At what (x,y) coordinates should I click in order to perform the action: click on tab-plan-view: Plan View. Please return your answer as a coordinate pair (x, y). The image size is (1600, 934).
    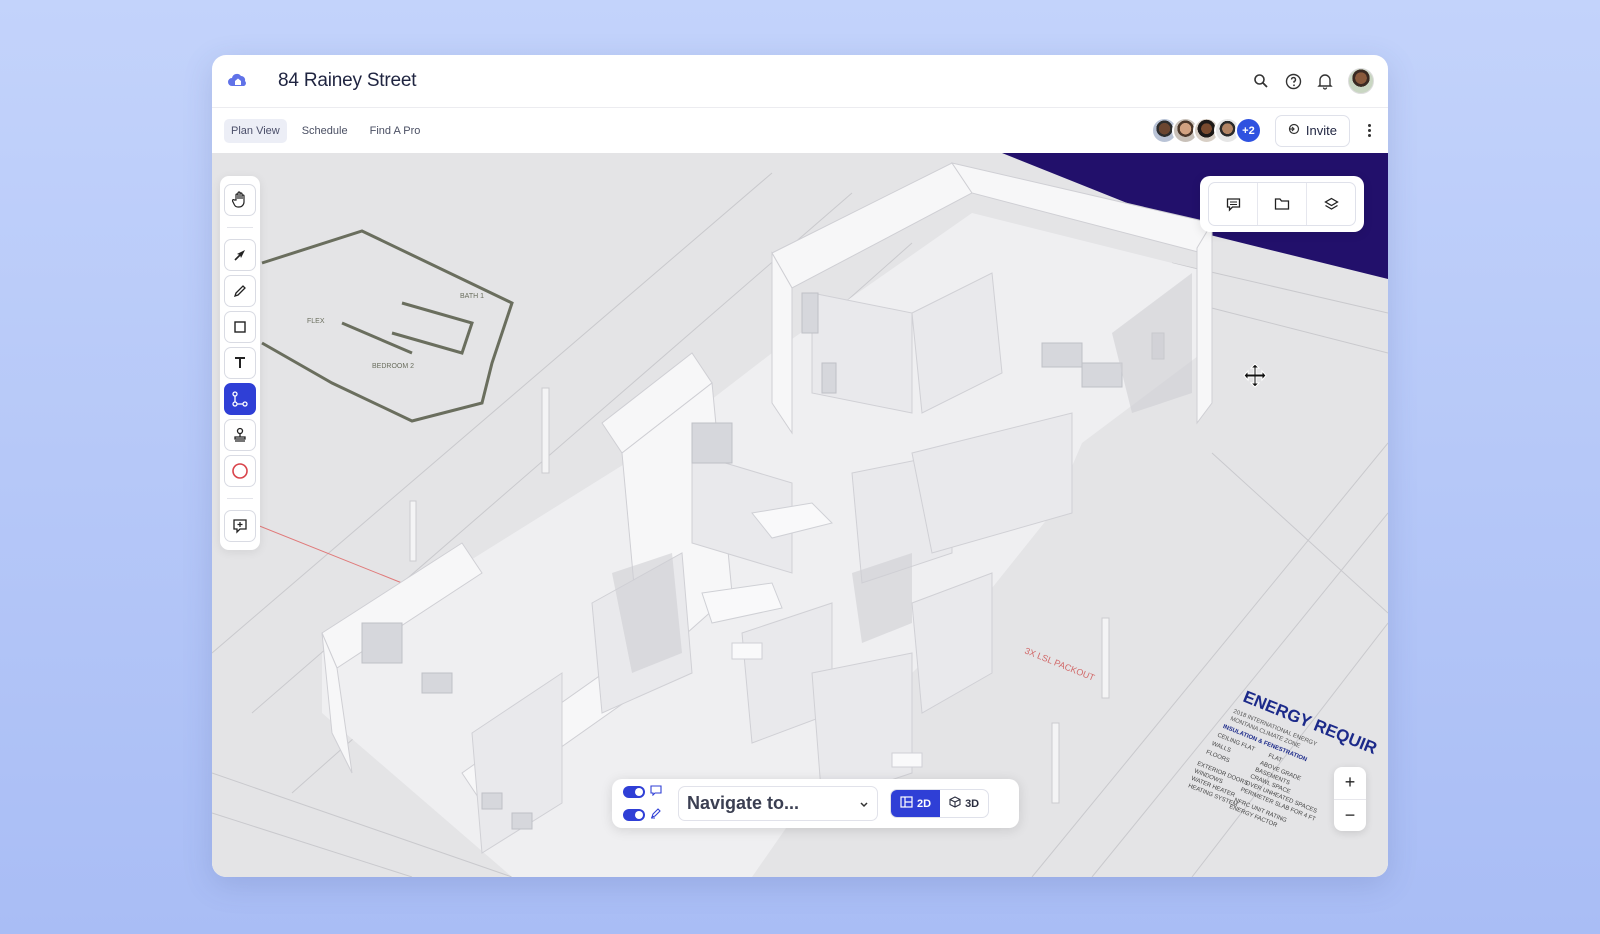
    Looking at the image, I should click on (255, 130).